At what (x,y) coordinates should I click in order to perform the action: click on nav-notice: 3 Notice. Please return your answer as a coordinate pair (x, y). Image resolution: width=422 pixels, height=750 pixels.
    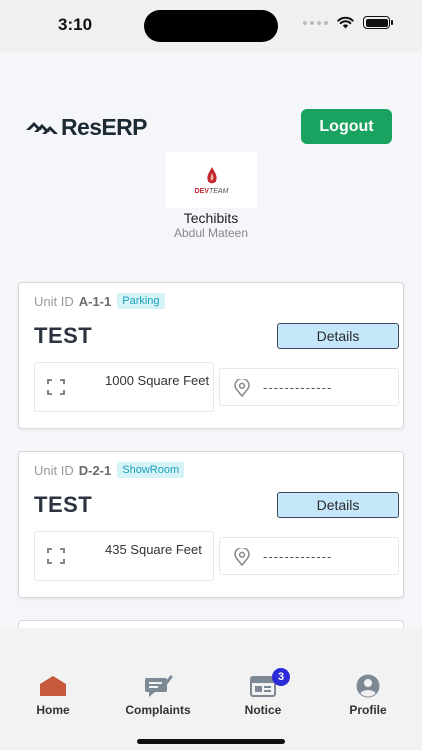
    Looking at the image, I should click on (263, 692).